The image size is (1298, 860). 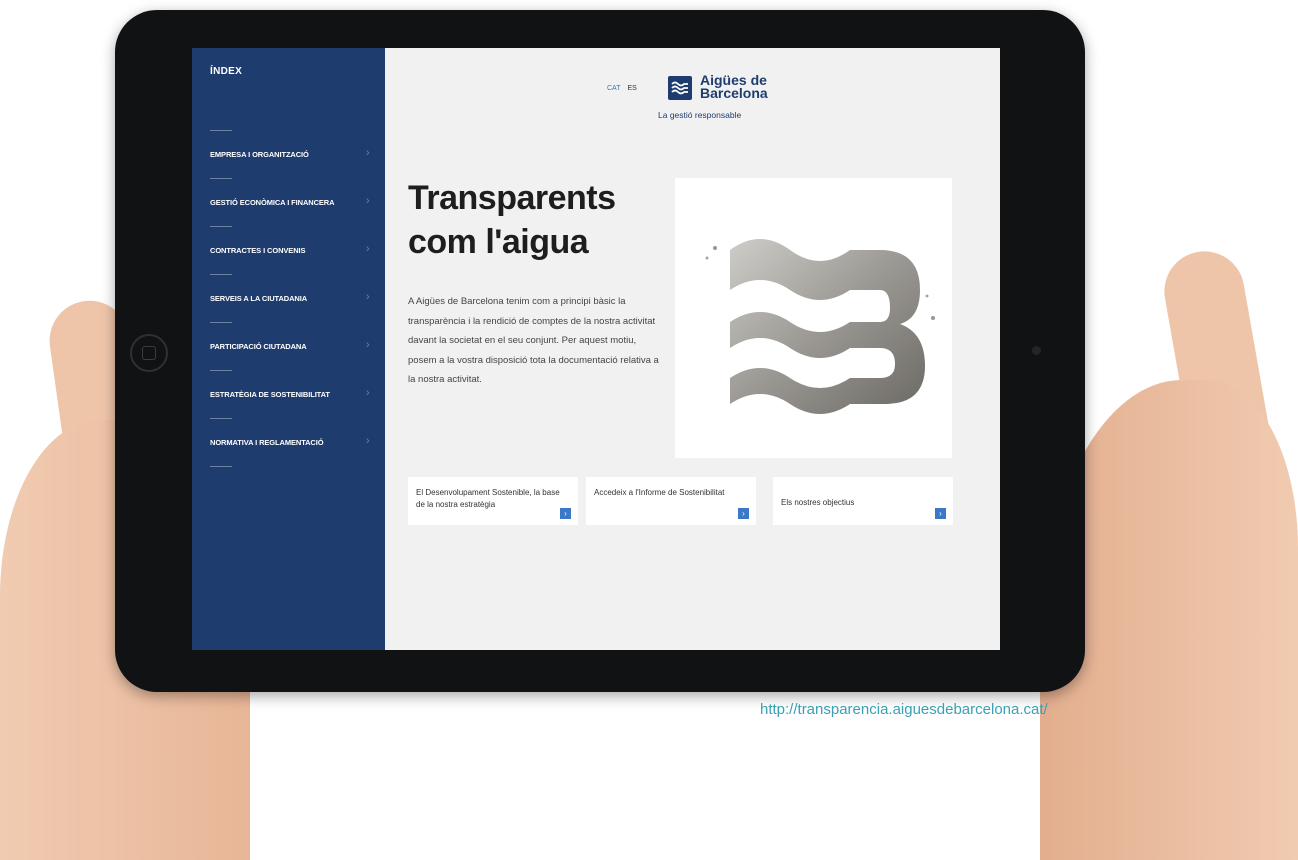 I want to click on sidebar-item-serveis: SERVEIS A LA CIUTADANIA ›, so click(x=288, y=298).